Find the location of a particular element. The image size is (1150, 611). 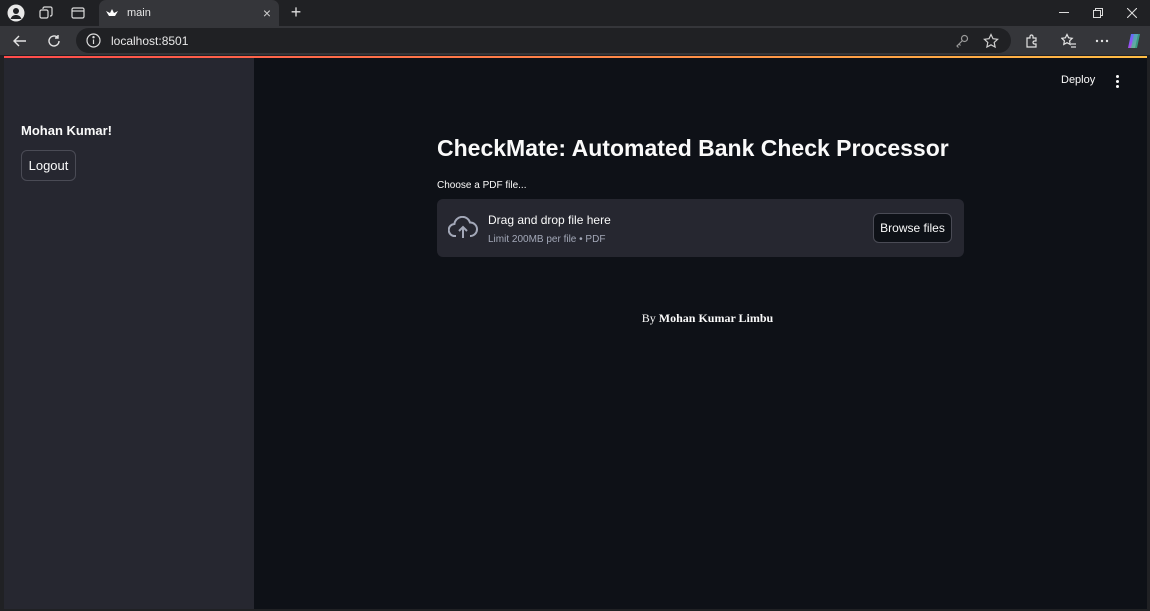

restore-icon is located at coordinates (1098, 13).